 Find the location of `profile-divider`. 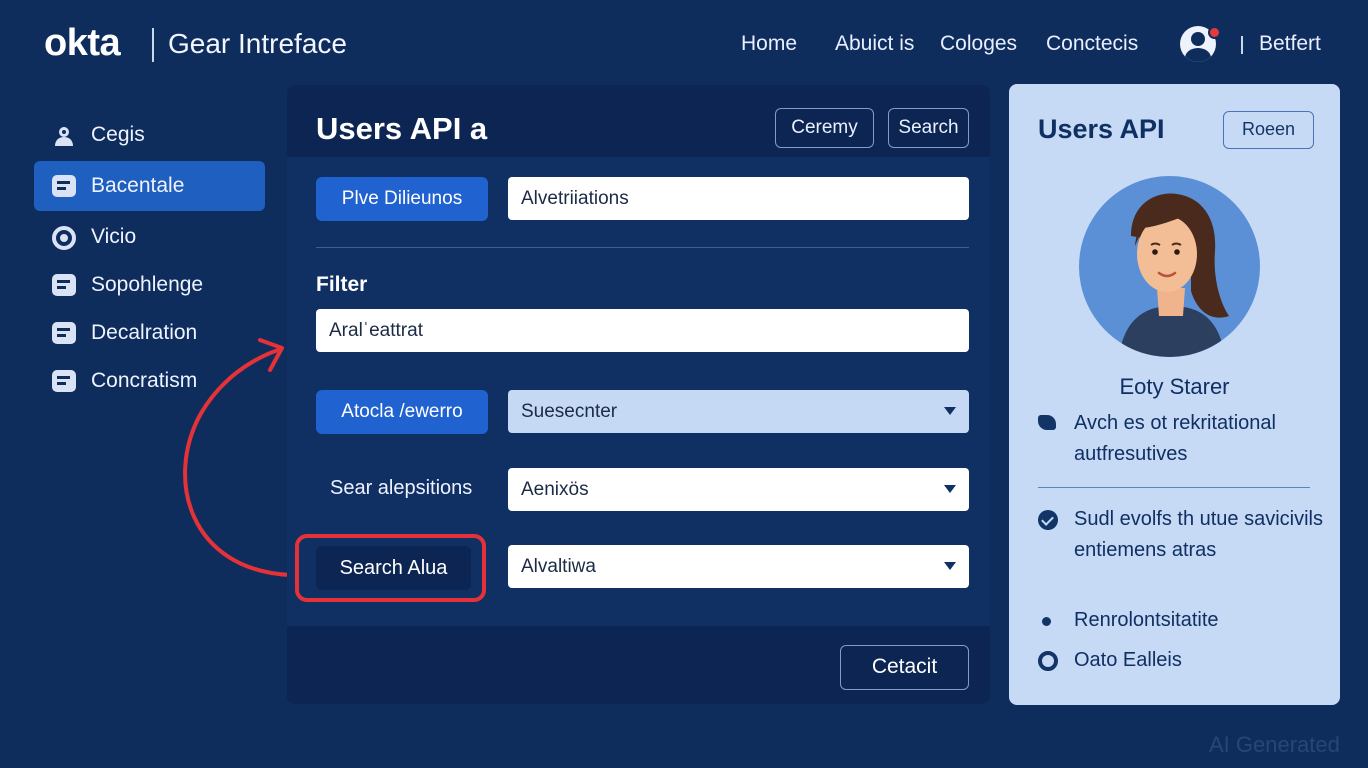

profile-divider is located at coordinates (1174, 487).